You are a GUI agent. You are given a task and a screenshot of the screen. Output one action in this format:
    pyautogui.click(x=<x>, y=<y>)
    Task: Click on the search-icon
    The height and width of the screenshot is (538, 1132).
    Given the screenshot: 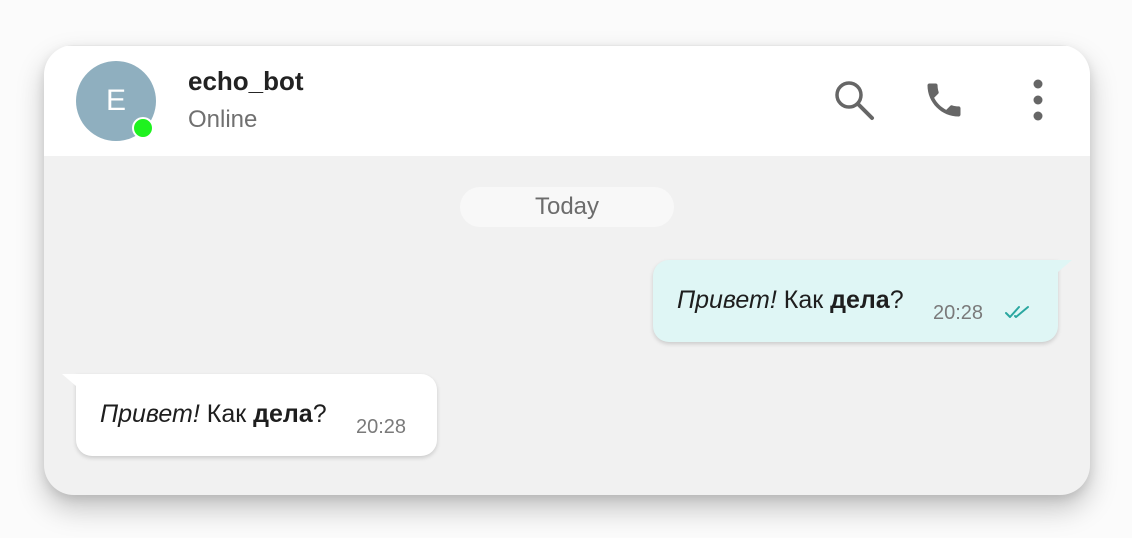 What is the action you would take?
    pyautogui.click(x=854, y=100)
    